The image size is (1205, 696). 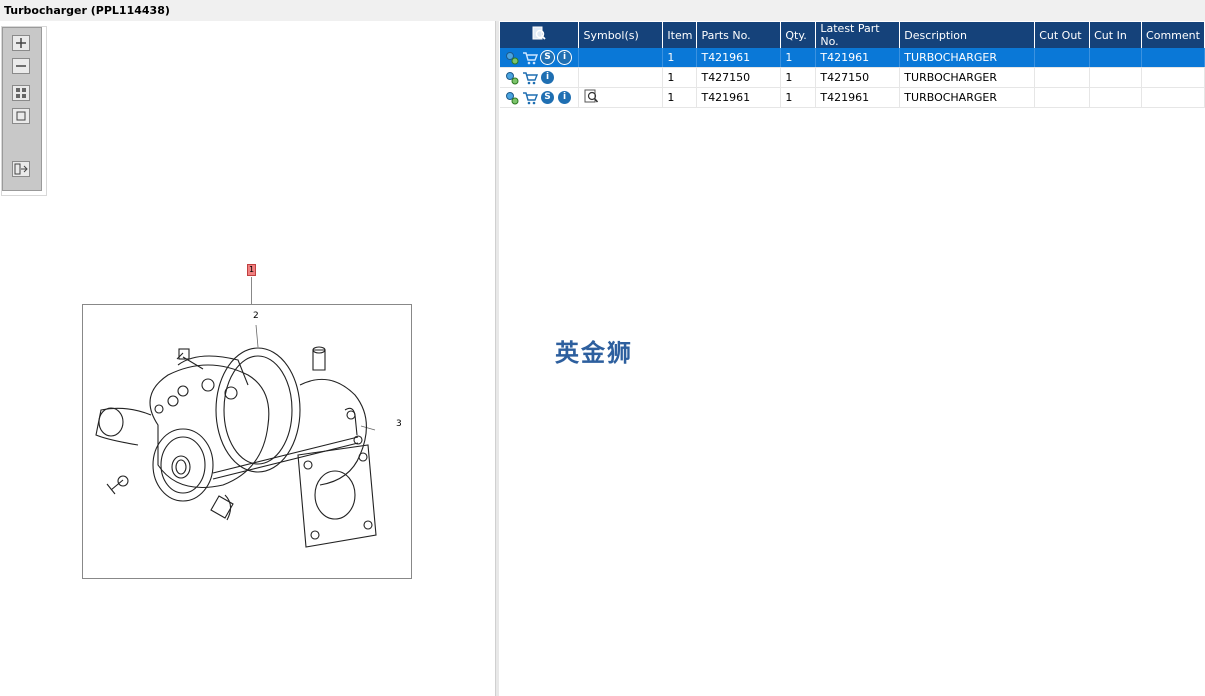 I want to click on parts-no-cell: T427150, so click(x=739, y=77).